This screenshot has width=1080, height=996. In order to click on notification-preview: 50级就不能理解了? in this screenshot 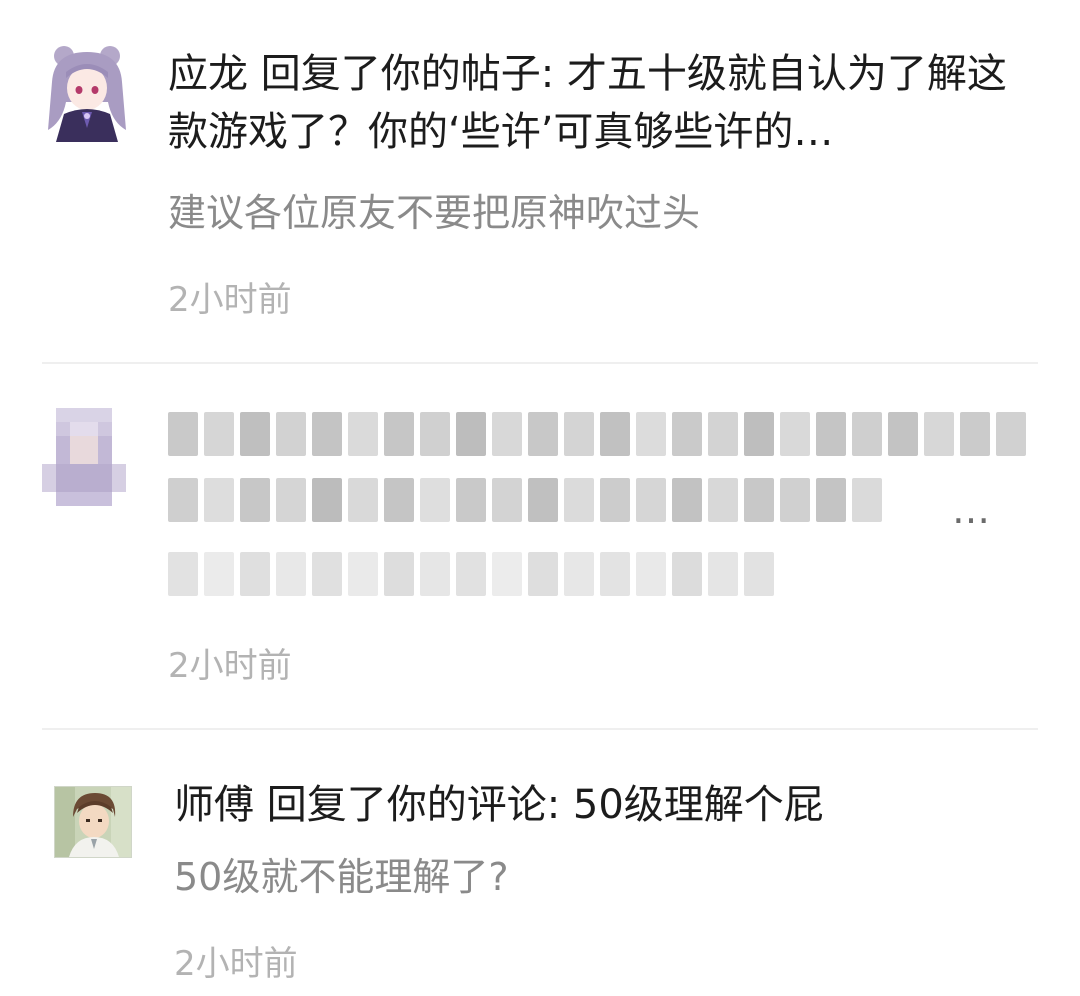, I will do `click(341, 877)`.